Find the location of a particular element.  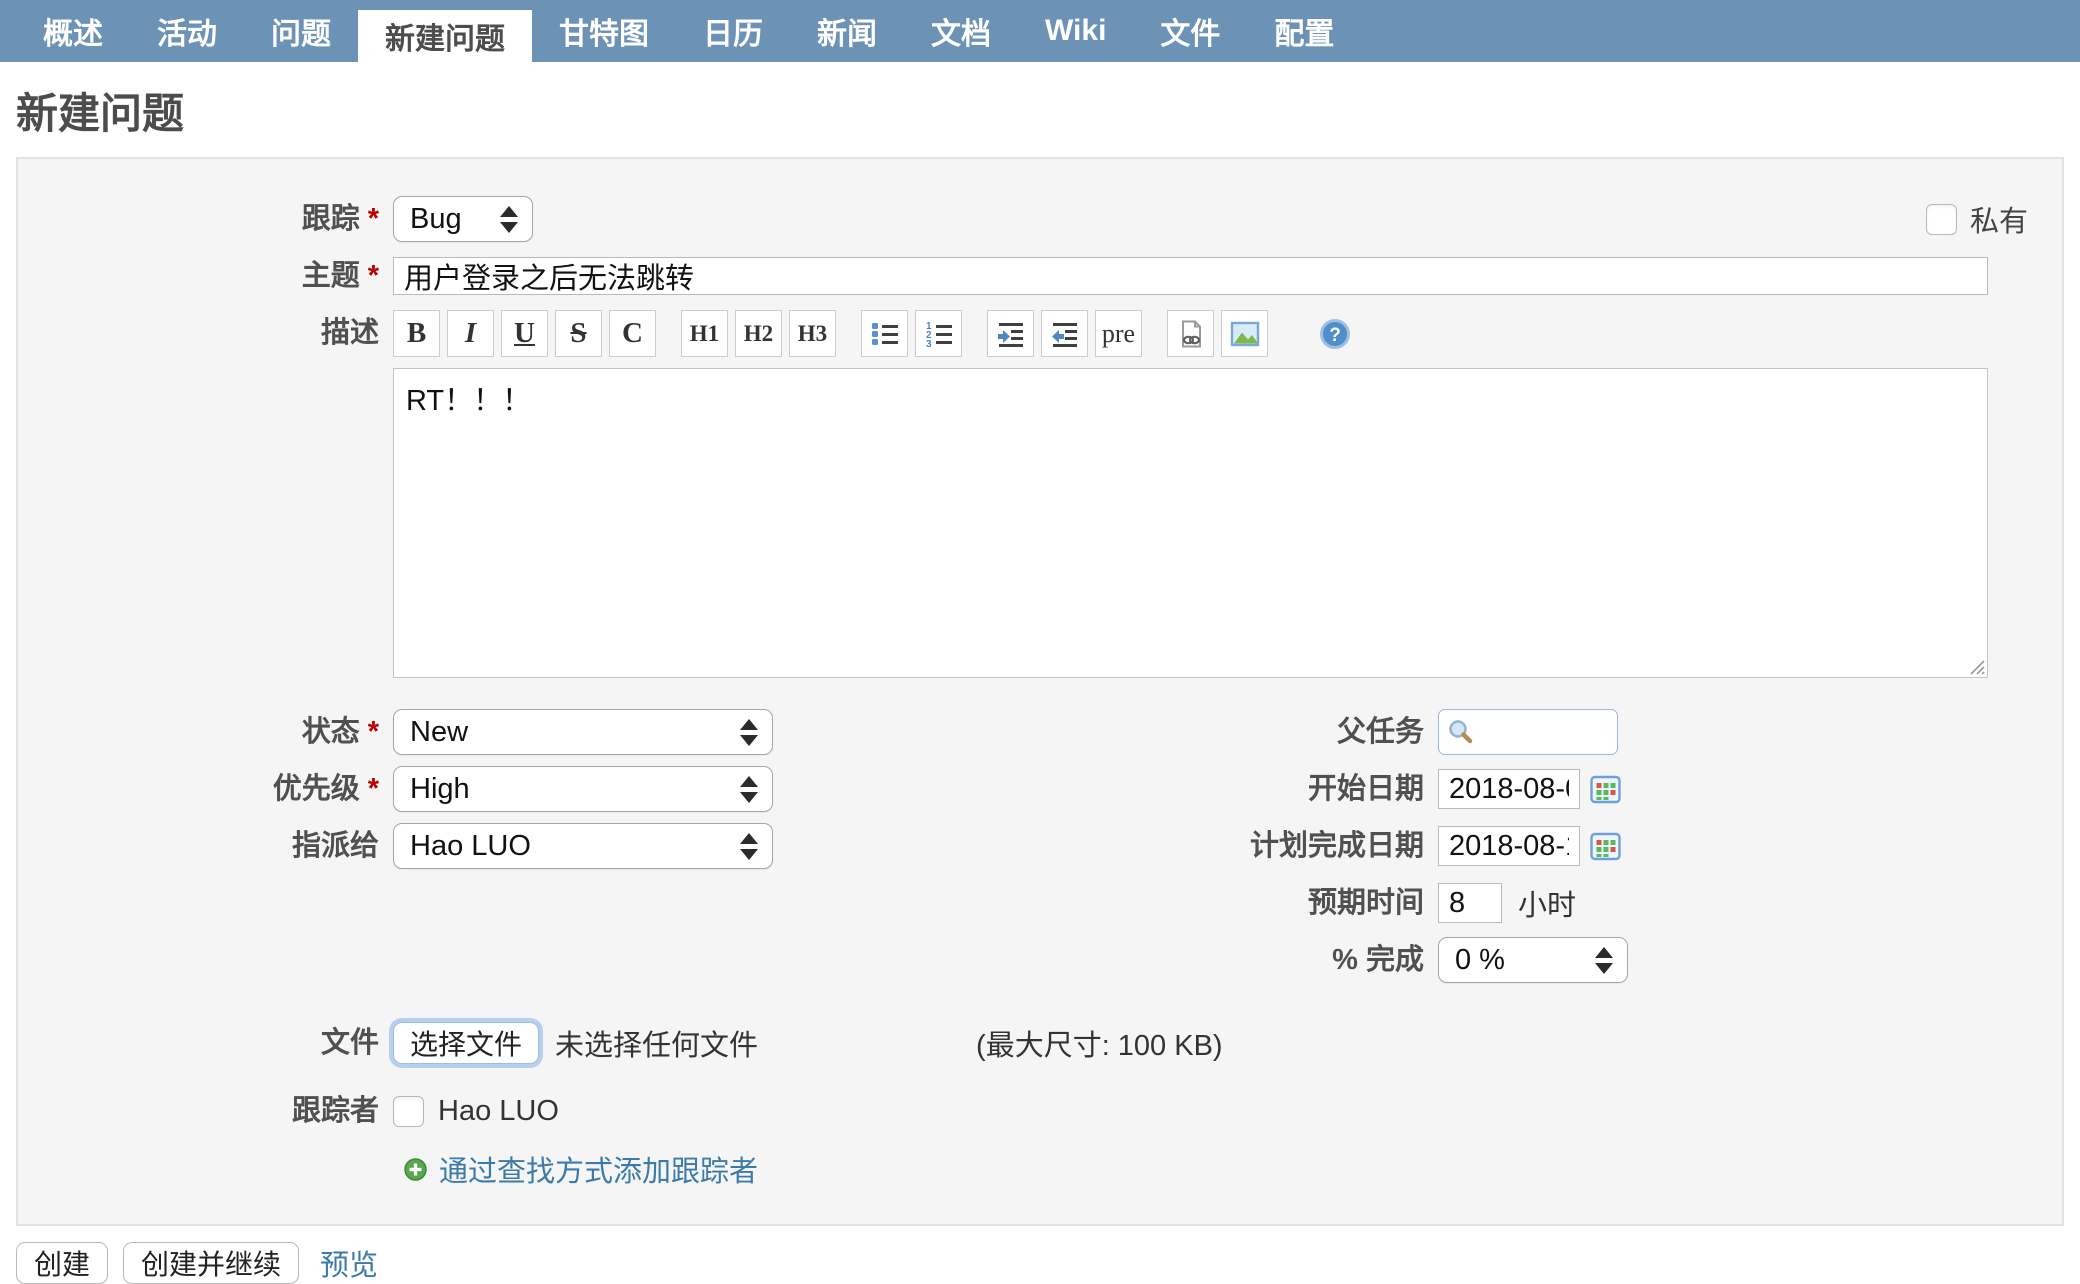

start-date-input is located at coordinates (1509, 789).